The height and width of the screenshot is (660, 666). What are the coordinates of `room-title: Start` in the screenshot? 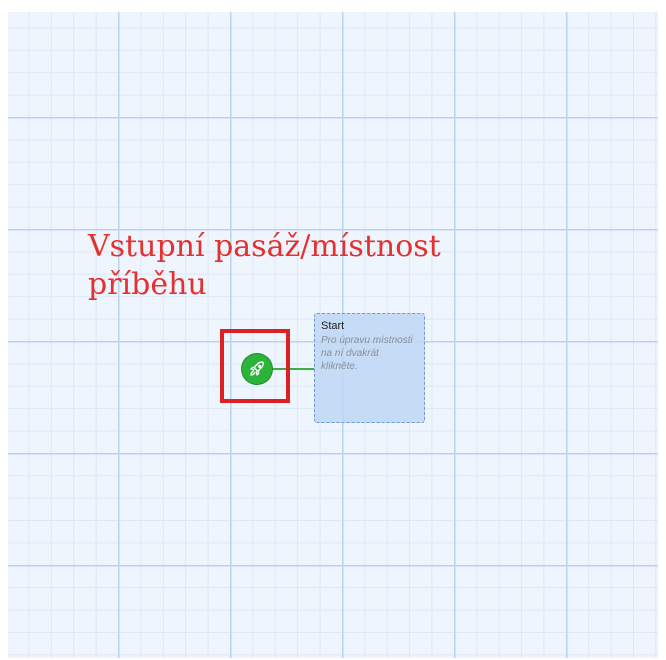 It's located at (333, 326).